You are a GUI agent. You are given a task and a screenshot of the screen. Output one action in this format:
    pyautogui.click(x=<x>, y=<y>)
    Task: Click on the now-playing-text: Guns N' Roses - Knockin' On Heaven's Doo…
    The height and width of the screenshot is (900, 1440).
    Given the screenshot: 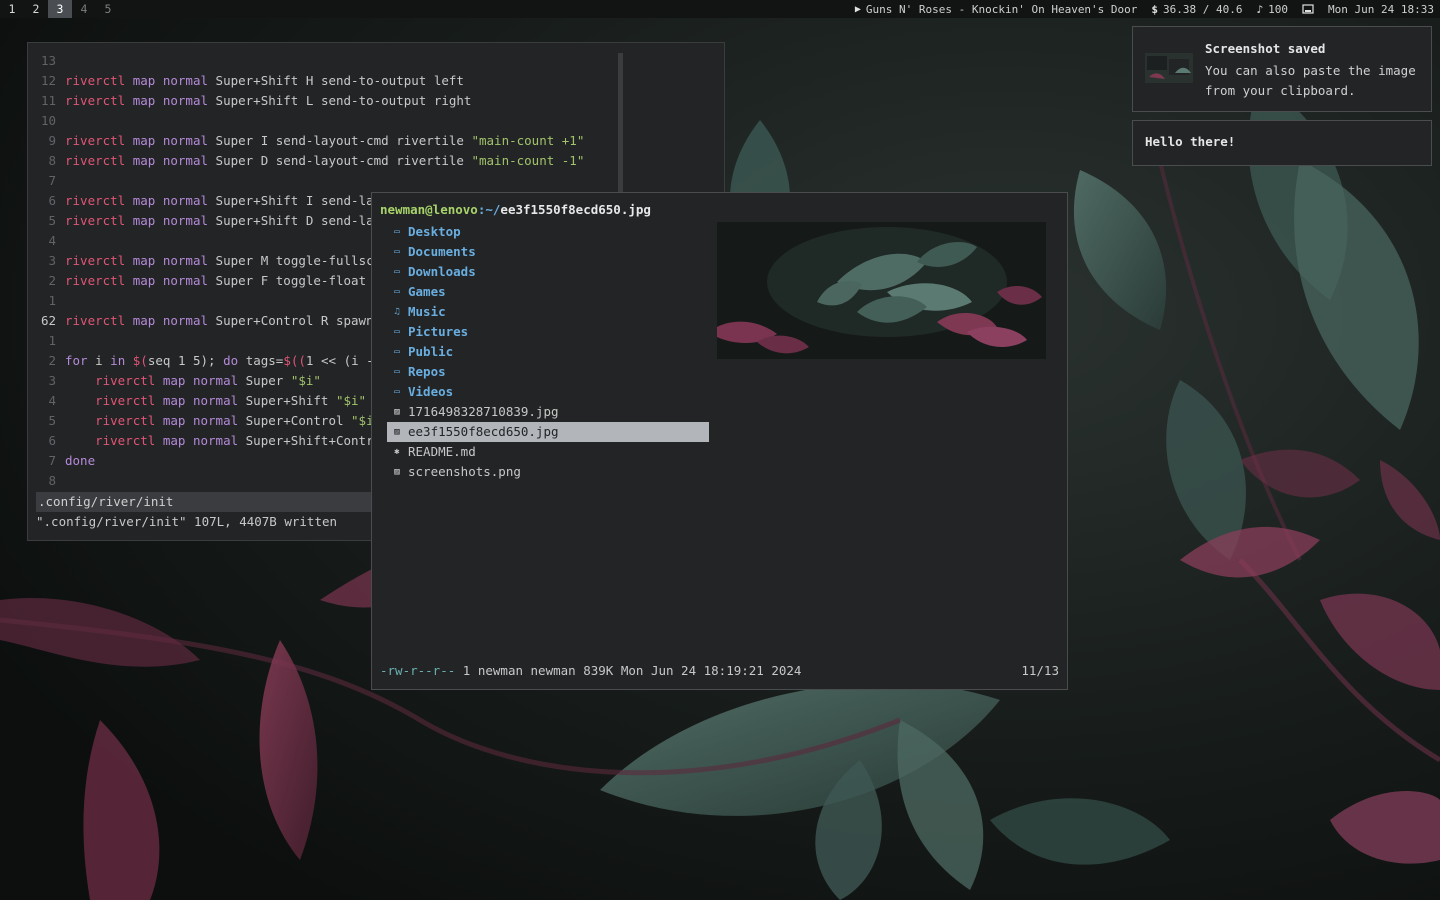 What is the action you would take?
    pyautogui.click(x=1001, y=9)
    